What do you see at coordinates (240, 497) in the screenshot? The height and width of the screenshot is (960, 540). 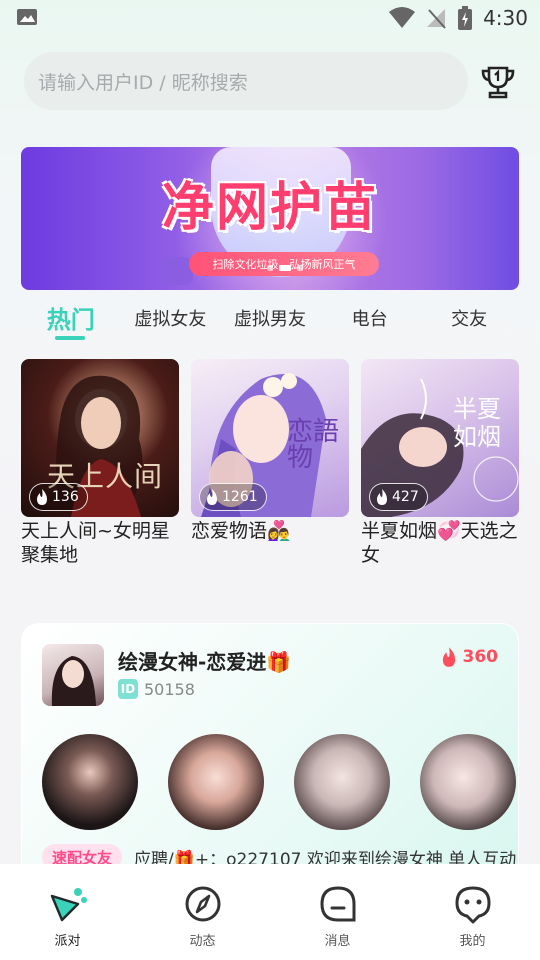 I see `heat-count: 1261` at bounding box center [240, 497].